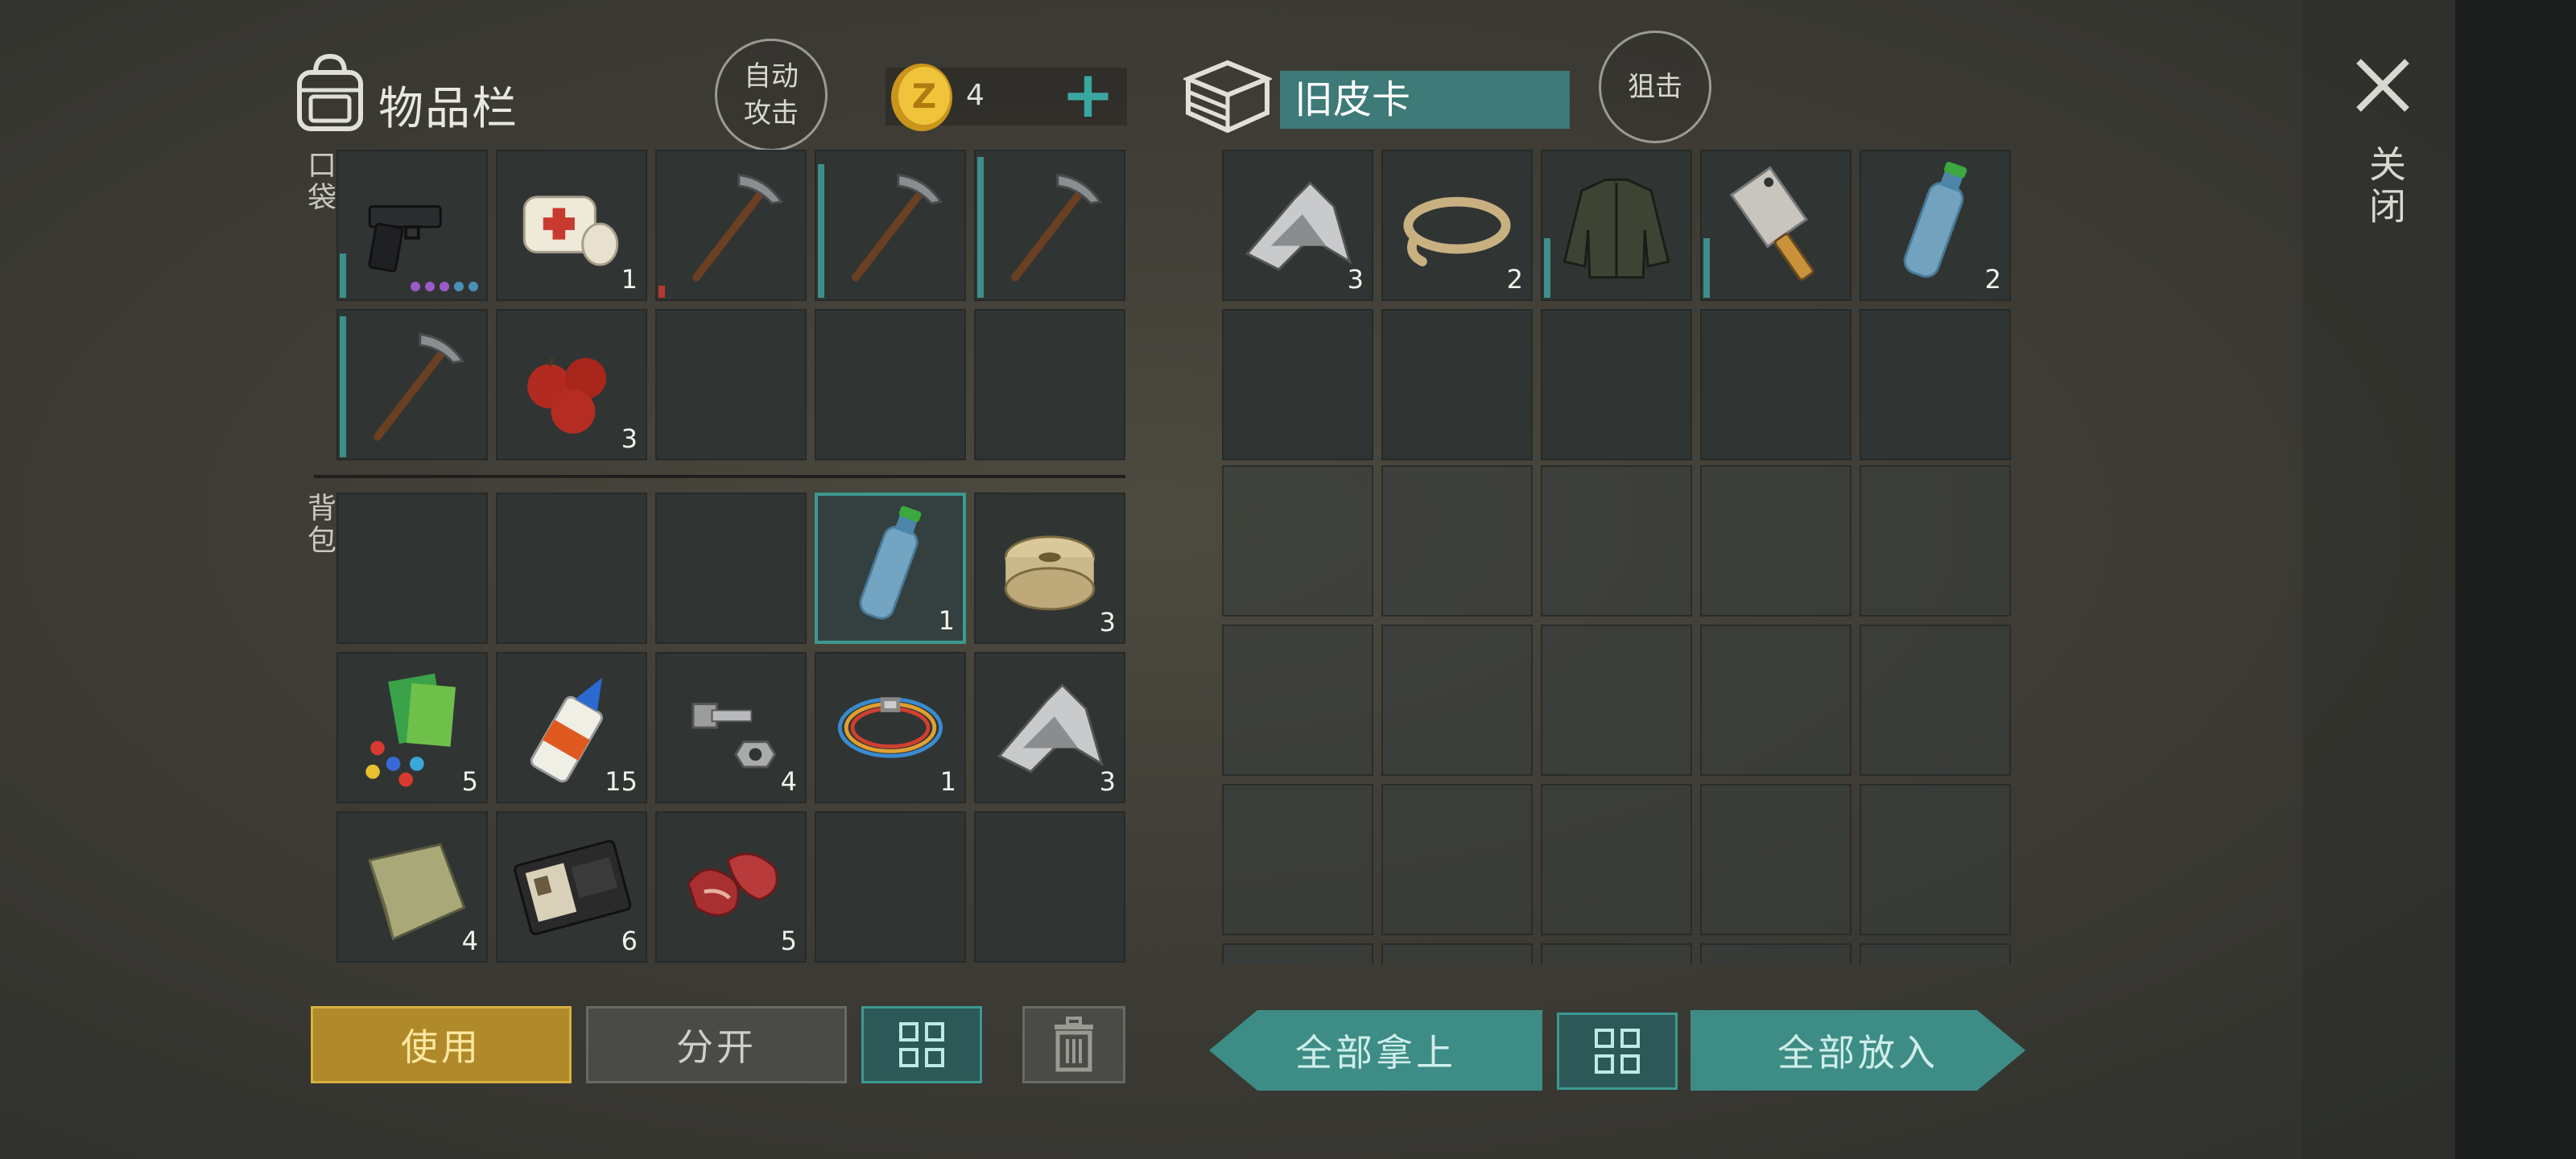 The width and height of the screenshot is (2576, 1159). I want to click on pockets-grid: 13, so click(730, 305).